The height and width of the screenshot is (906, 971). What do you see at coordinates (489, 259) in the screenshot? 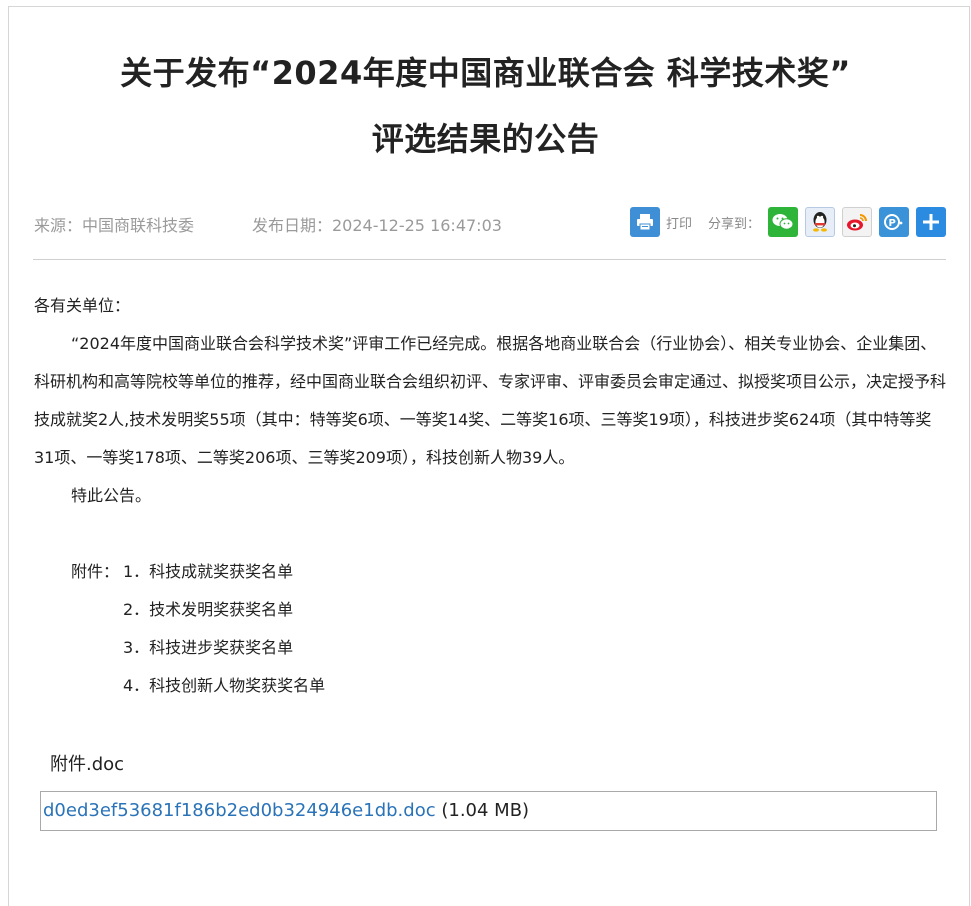
I see `divider` at bounding box center [489, 259].